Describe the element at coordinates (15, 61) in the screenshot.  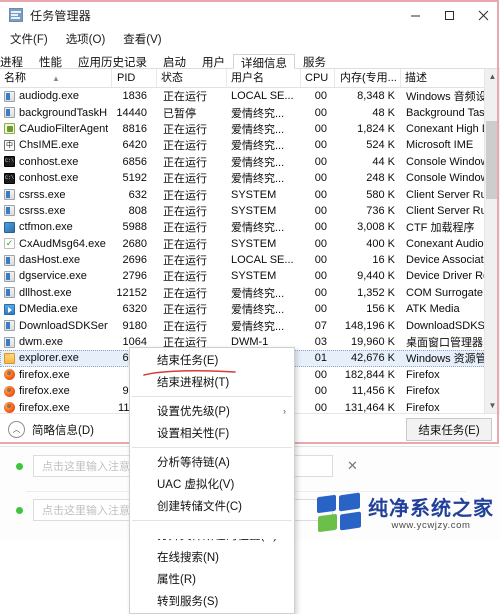
I see `tab-processes: 进程` at that location.